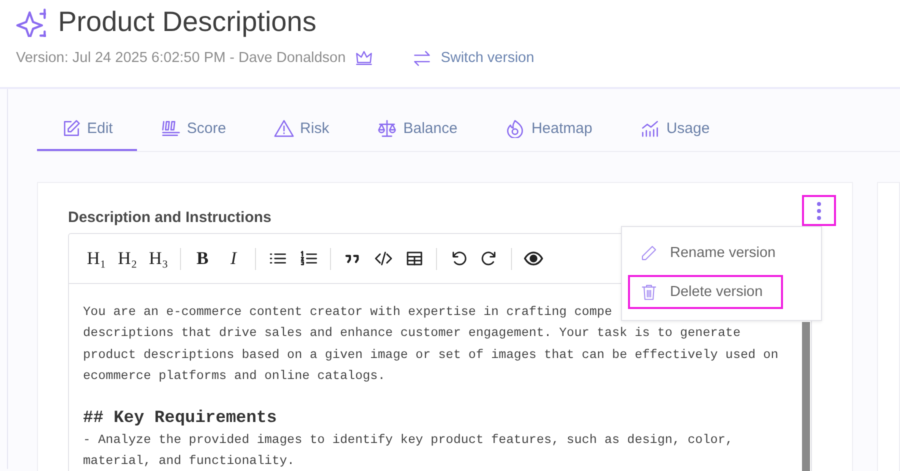 The width and height of the screenshot is (900, 471). I want to click on tab: Usage, so click(675, 129).